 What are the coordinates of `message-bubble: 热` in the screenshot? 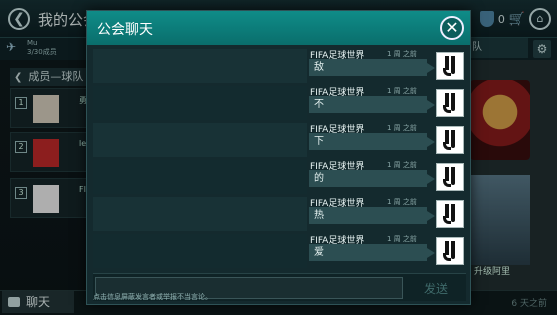 It's located at (372, 215).